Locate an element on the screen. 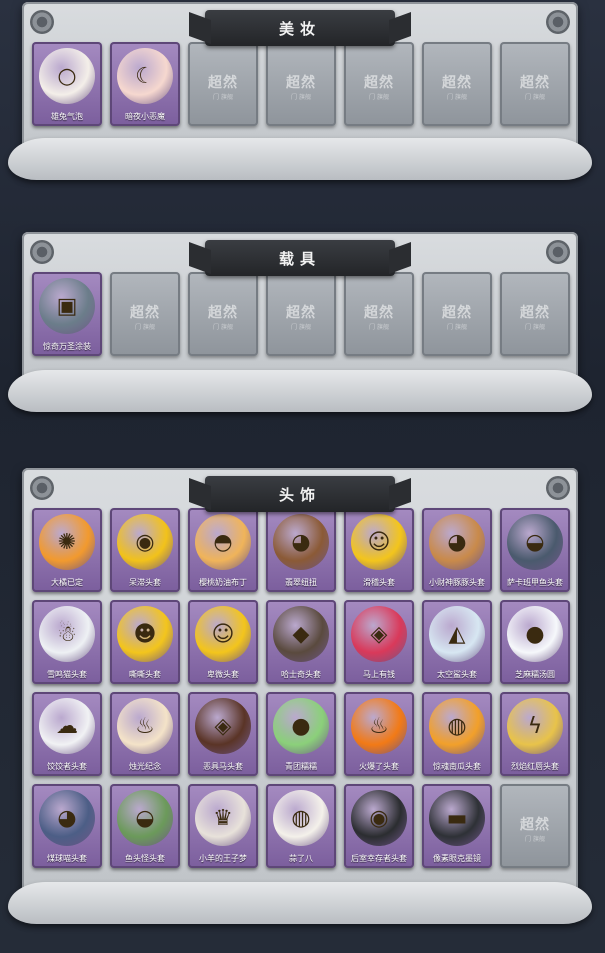  item-label: 鱼头怪头套 is located at coordinates (145, 858).